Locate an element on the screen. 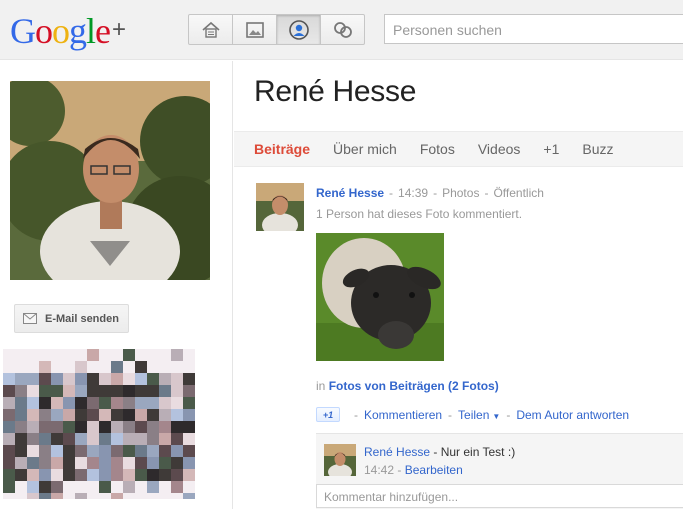 Image resolution: width=683 pixels, height=509 pixels. reply-to-author-link: Dem Autor antworten is located at coordinates (572, 415).